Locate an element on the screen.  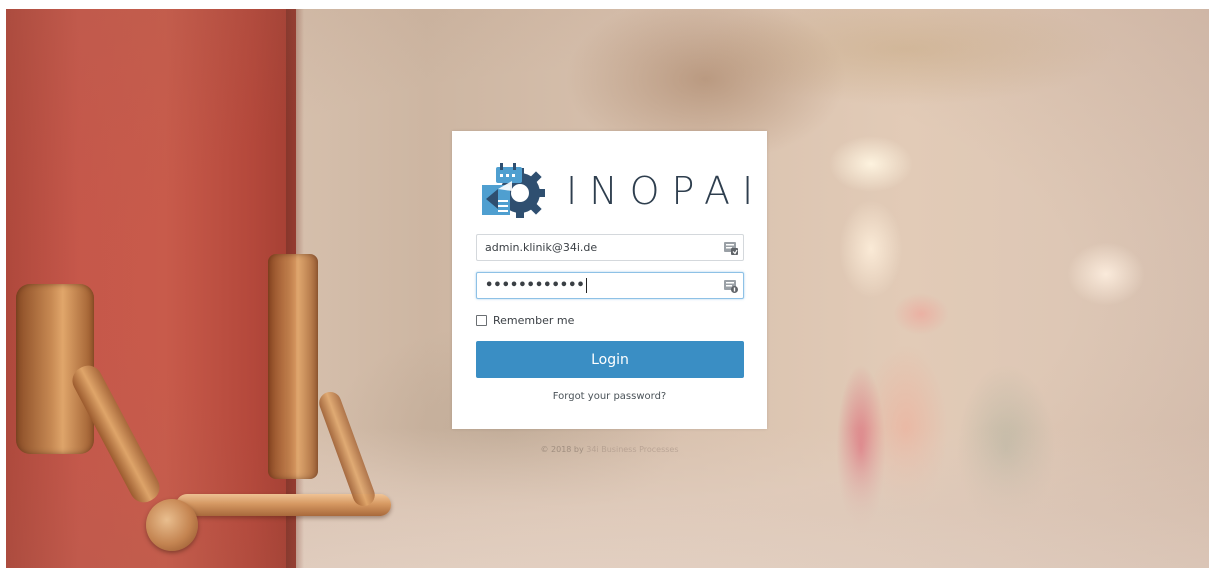
footer-text: © 2018 by is located at coordinates (562, 449).